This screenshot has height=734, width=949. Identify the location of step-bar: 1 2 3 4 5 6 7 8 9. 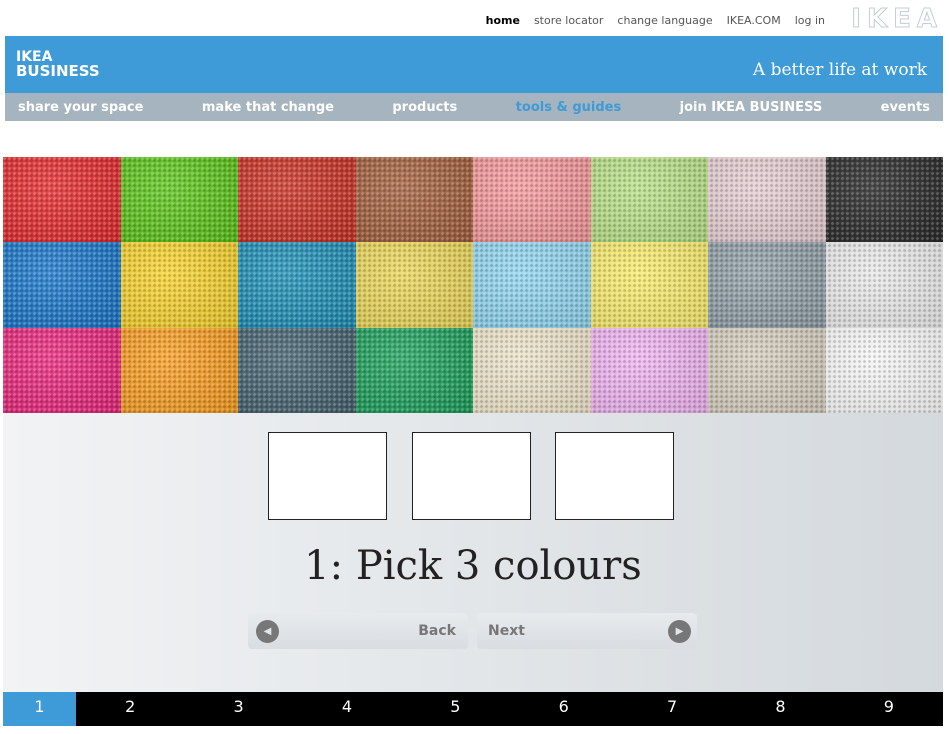
(473, 709).